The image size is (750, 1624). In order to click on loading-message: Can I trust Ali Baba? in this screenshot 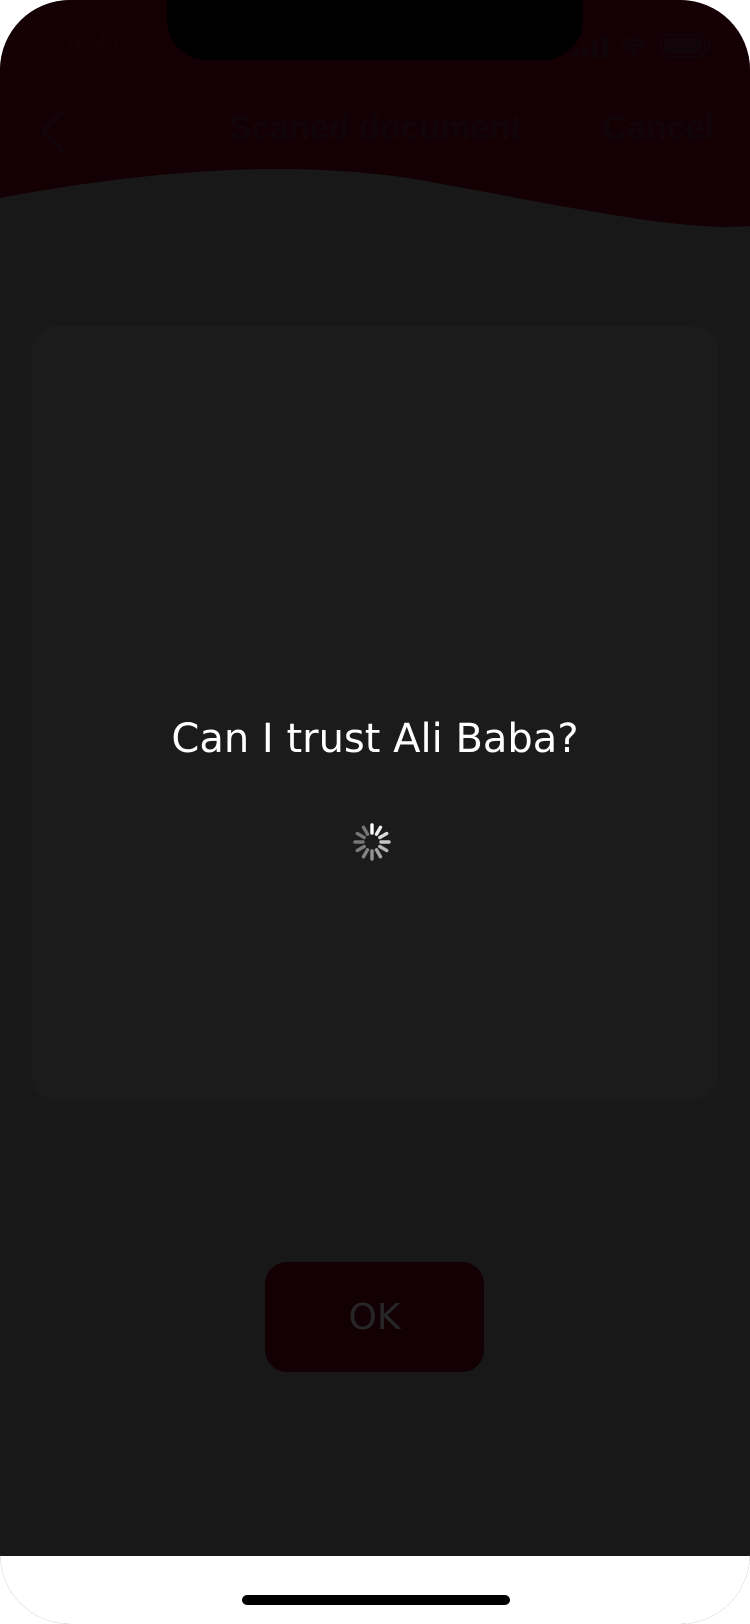, I will do `click(375, 739)`.